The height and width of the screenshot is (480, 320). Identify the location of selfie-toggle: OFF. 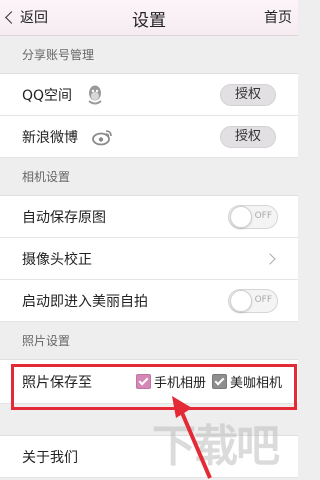
(253, 301).